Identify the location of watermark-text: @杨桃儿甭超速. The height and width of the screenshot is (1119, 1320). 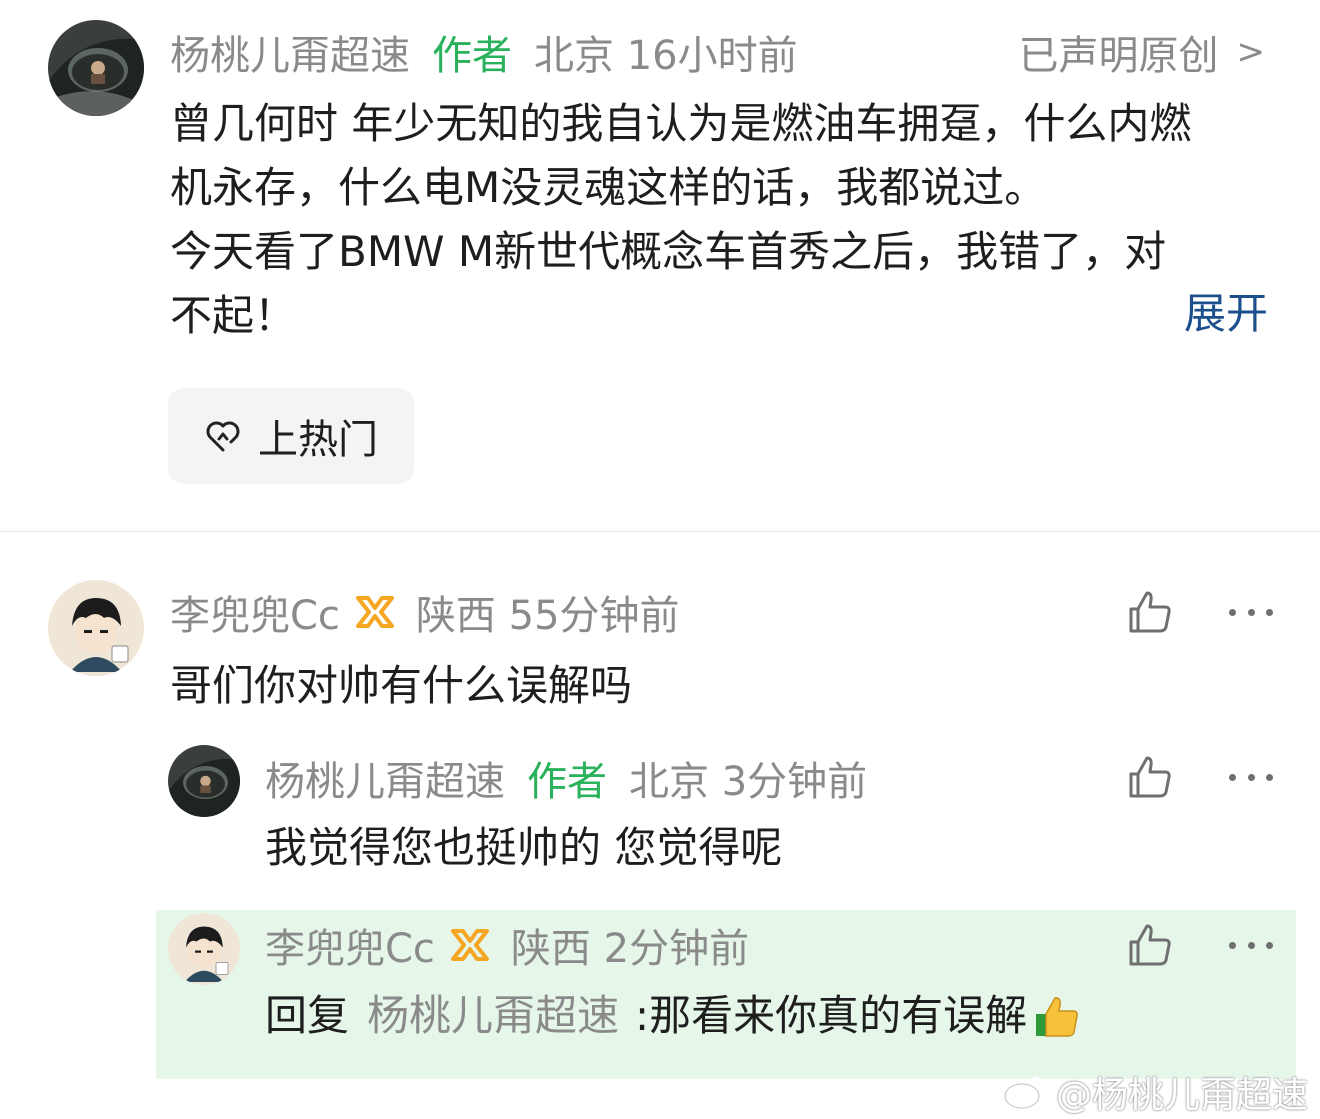
(1181, 1095).